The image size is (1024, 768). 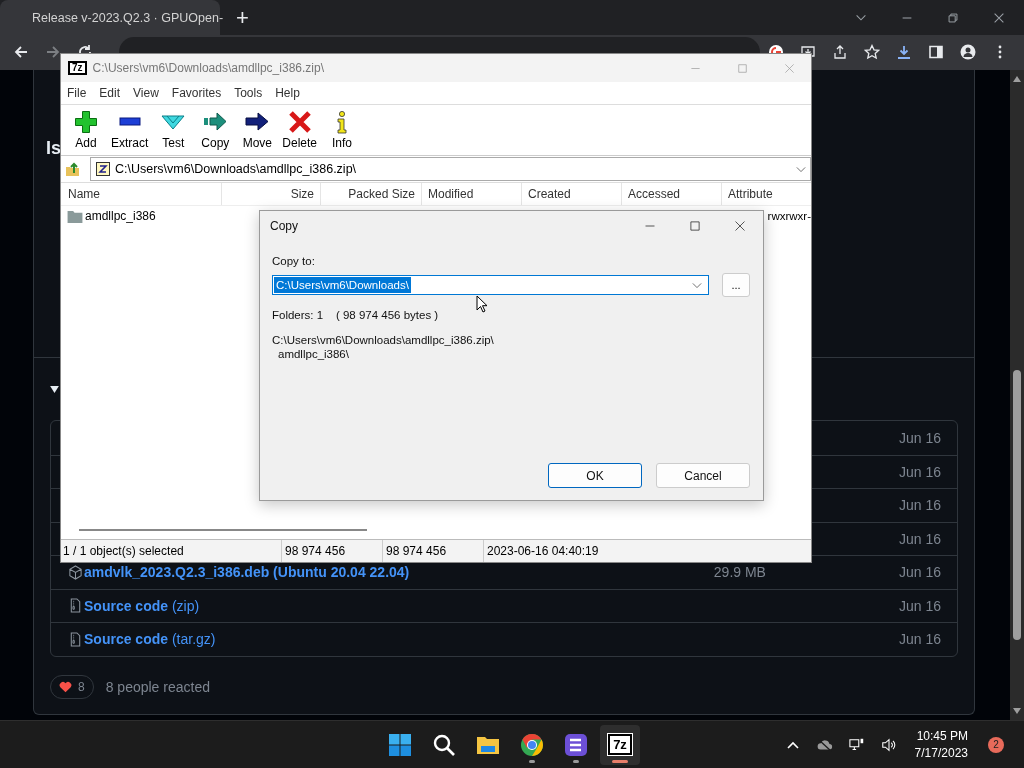 I want to click on toolbar-button: Info, so click(x=342, y=130).